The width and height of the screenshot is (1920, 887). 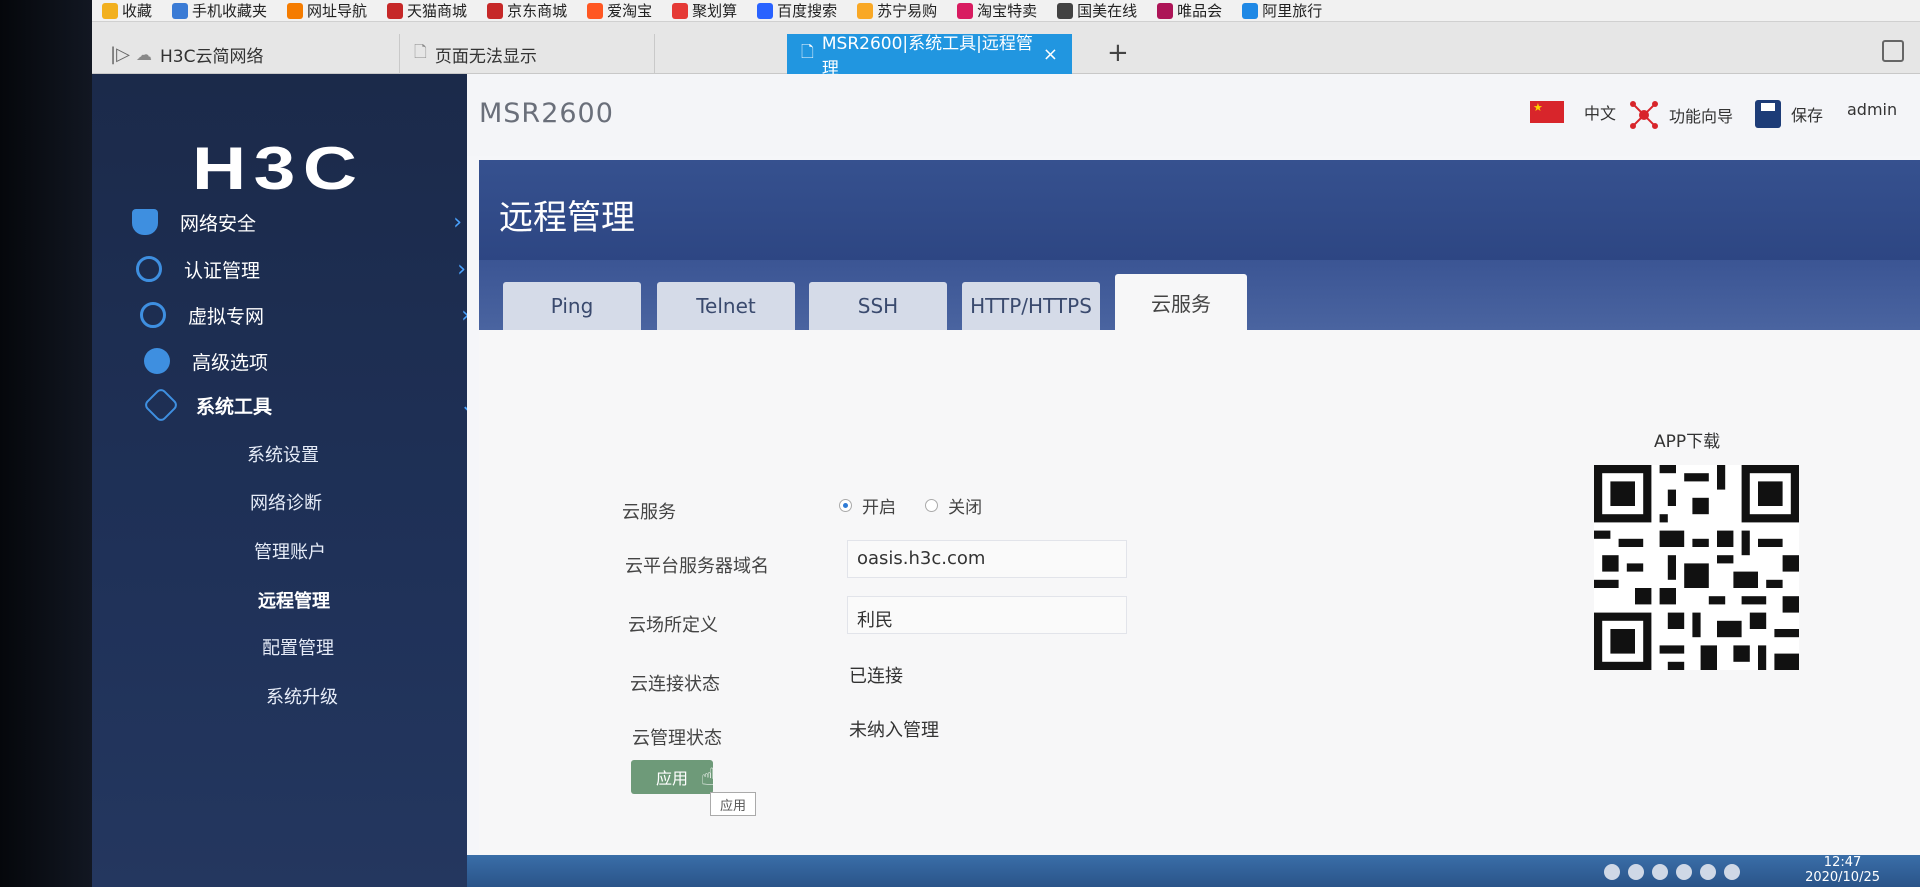 I want to click on bookmark-item: 聚划算, so click(x=704, y=10).